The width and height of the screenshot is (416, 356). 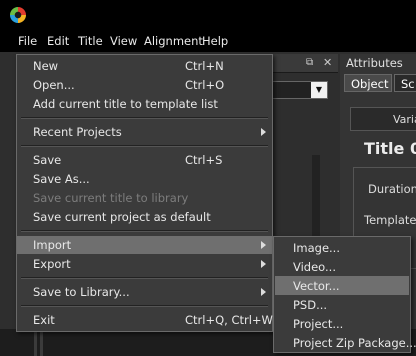 I want to click on menu-edit: Edit, so click(x=58, y=41).